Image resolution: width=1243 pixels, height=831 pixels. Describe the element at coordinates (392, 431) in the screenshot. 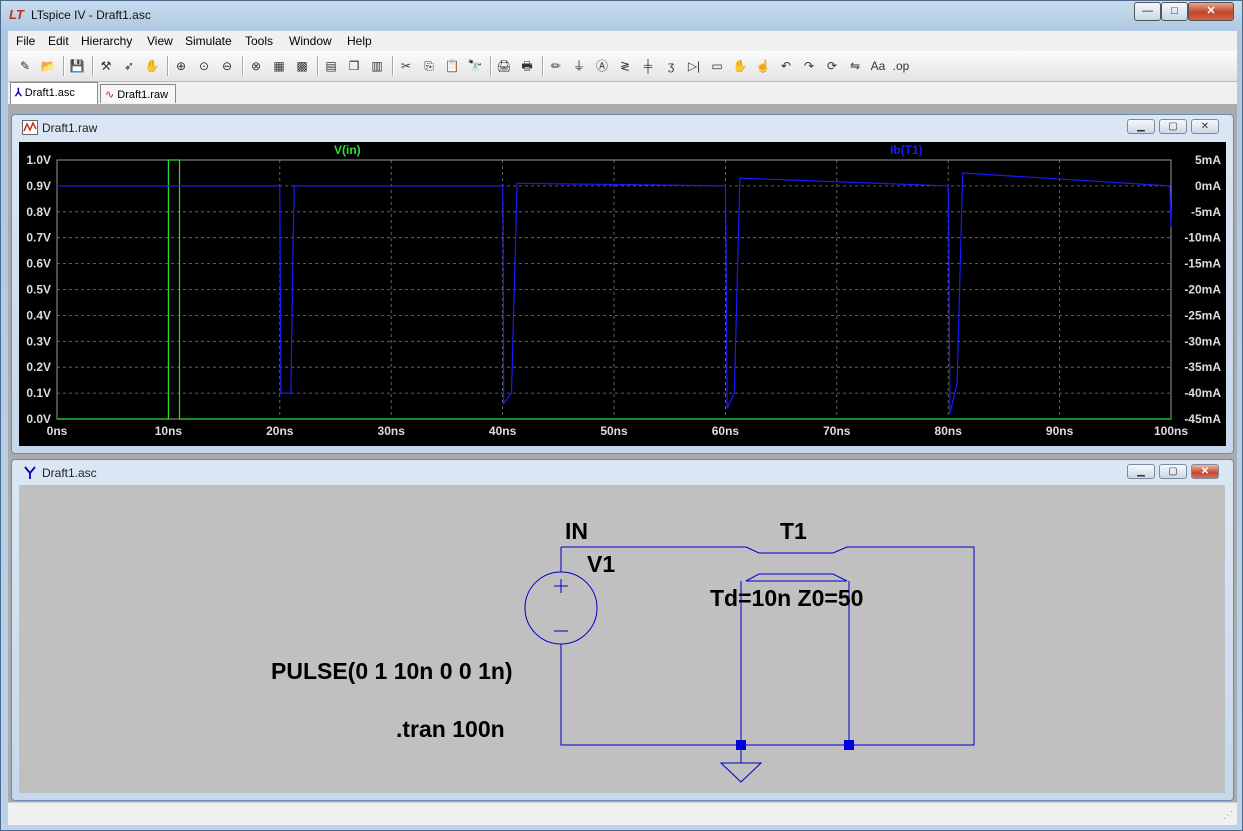

I see `x-tick-label: 30ns` at that location.